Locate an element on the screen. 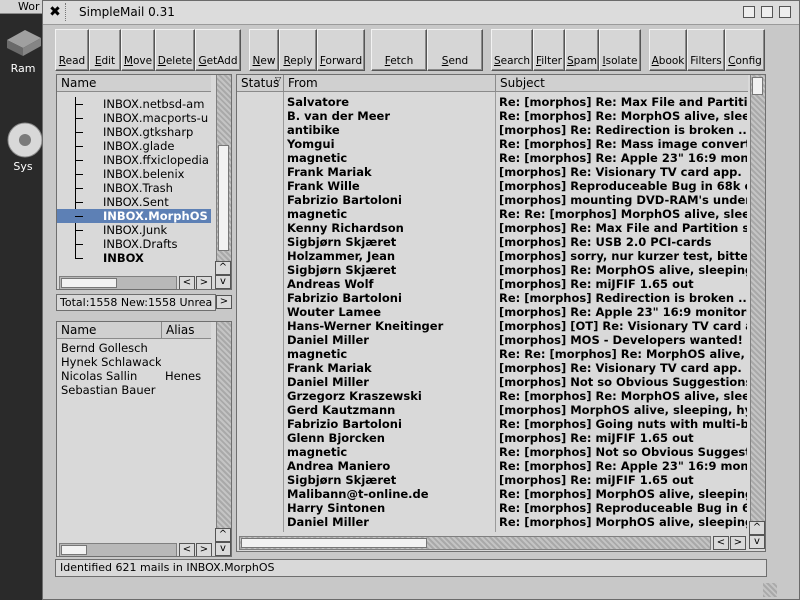  move-button: Move is located at coordinates (138, 50).